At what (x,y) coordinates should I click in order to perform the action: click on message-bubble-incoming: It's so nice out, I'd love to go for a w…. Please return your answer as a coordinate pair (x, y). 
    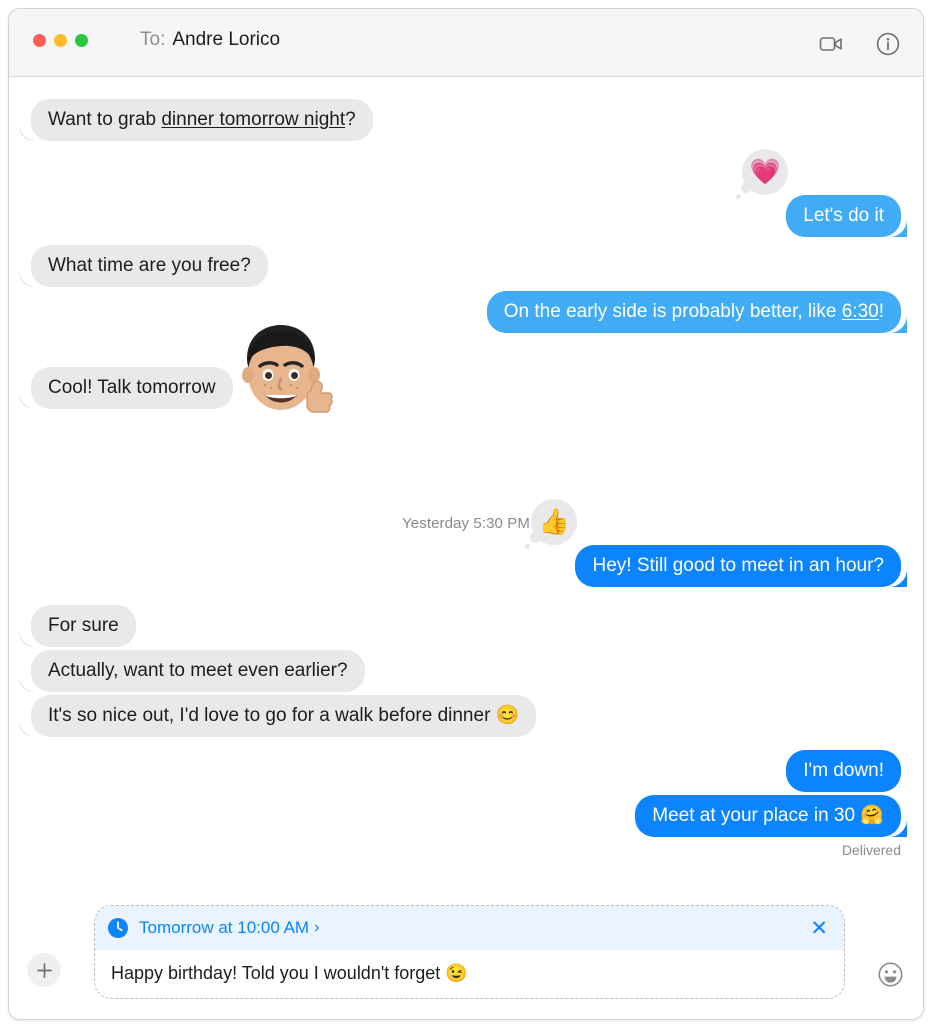
    Looking at the image, I should click on (284, 716).